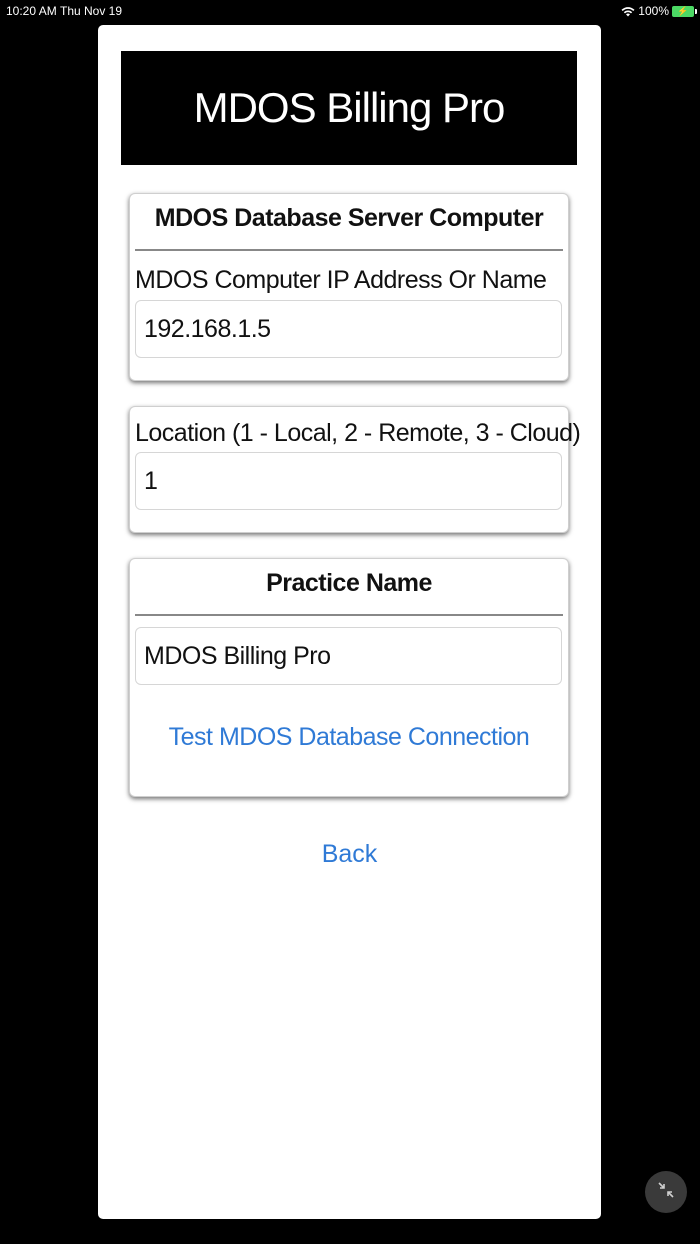  Describe the element at coordinates (348, 329) in the screenshot. I see `ip-address-input` at that location.